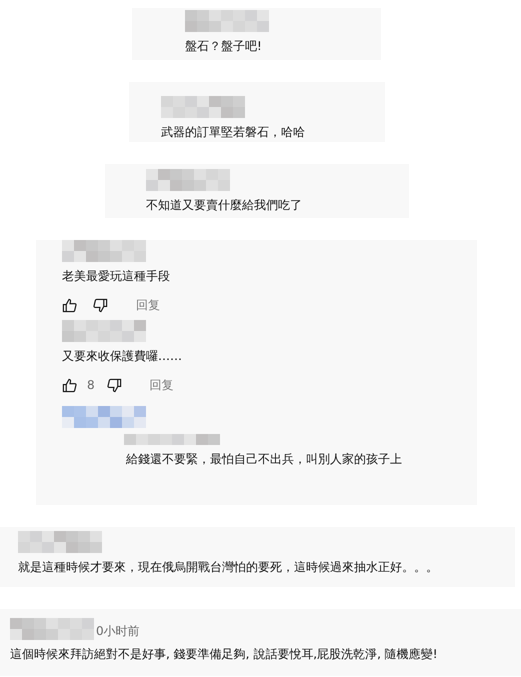  What do you see at coordinates (91, 385) in the screenshot?
I see `like-count: 8` at bounding box center [91, 385].